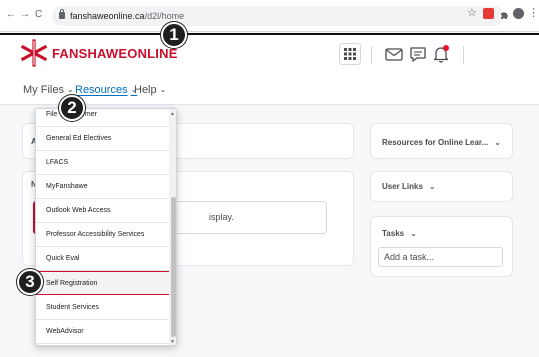 Image resolution: width=539 pixels, height=357 pixels. I want to click on lock-icon, so click(62, 14).